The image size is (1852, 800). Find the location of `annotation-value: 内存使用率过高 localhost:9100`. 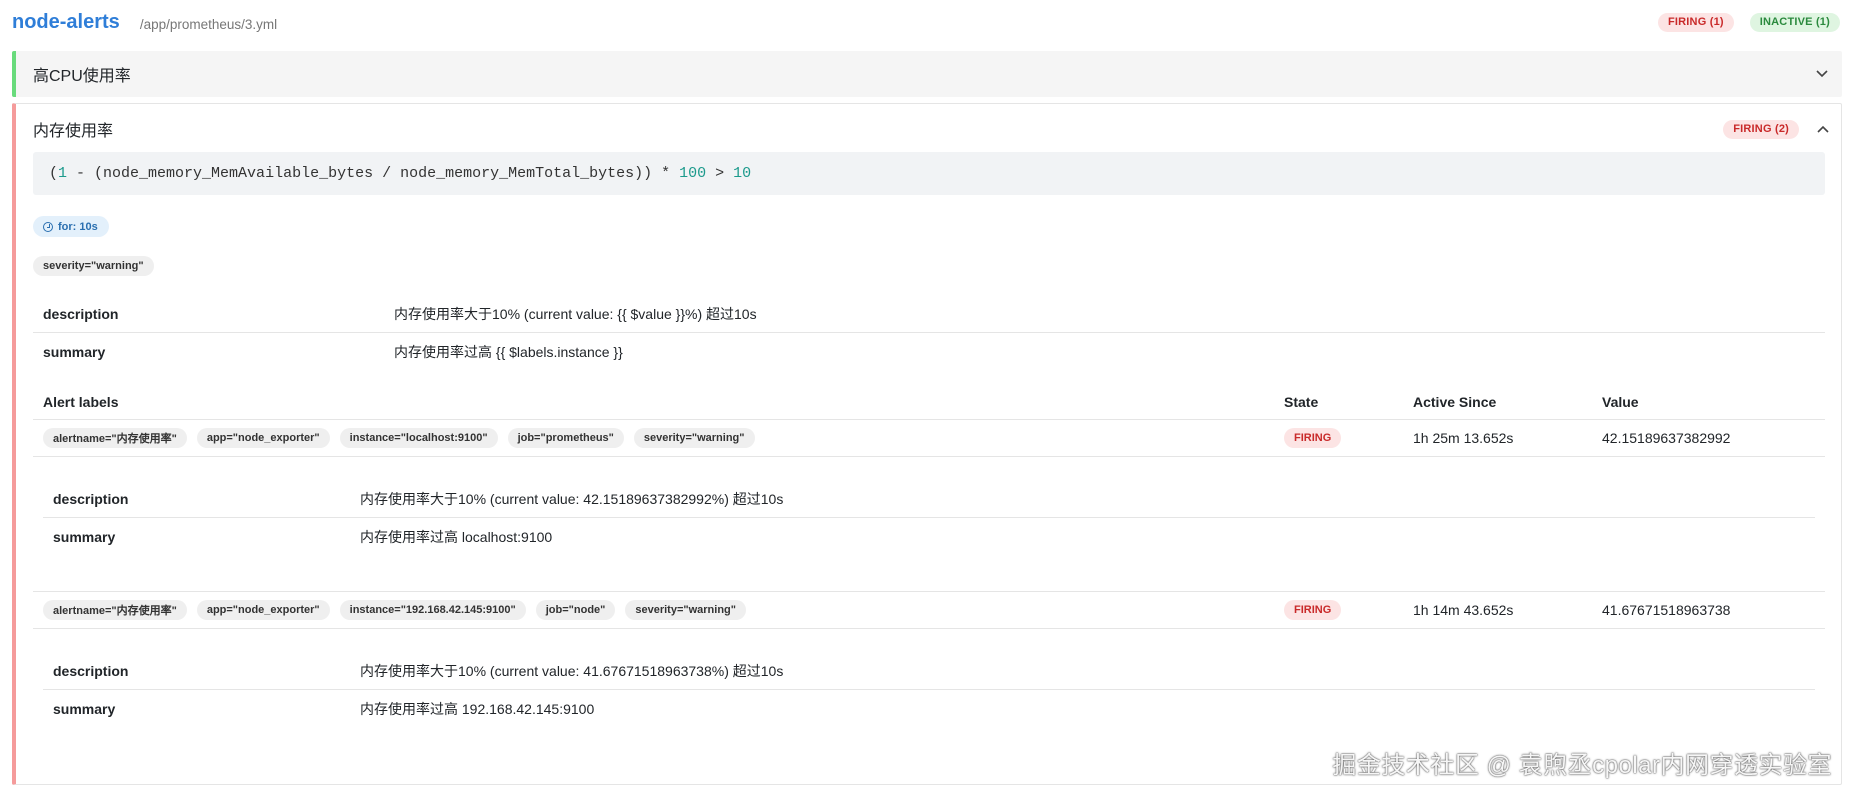

annotation-value: 内存使用率过高 localhost:9100 is located at coordinates (456, 536).